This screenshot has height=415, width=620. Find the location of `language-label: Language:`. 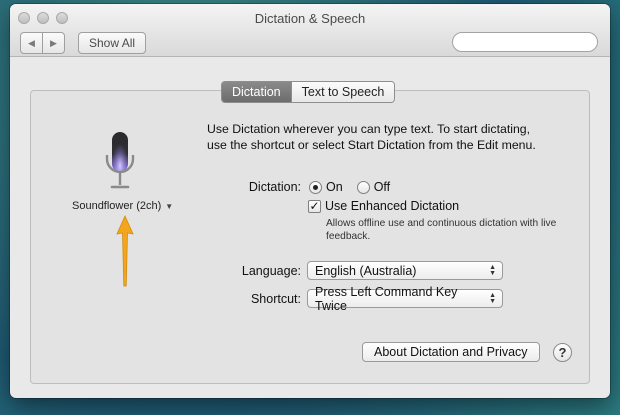

language-label: Language: is located at coordinates (271, 270).